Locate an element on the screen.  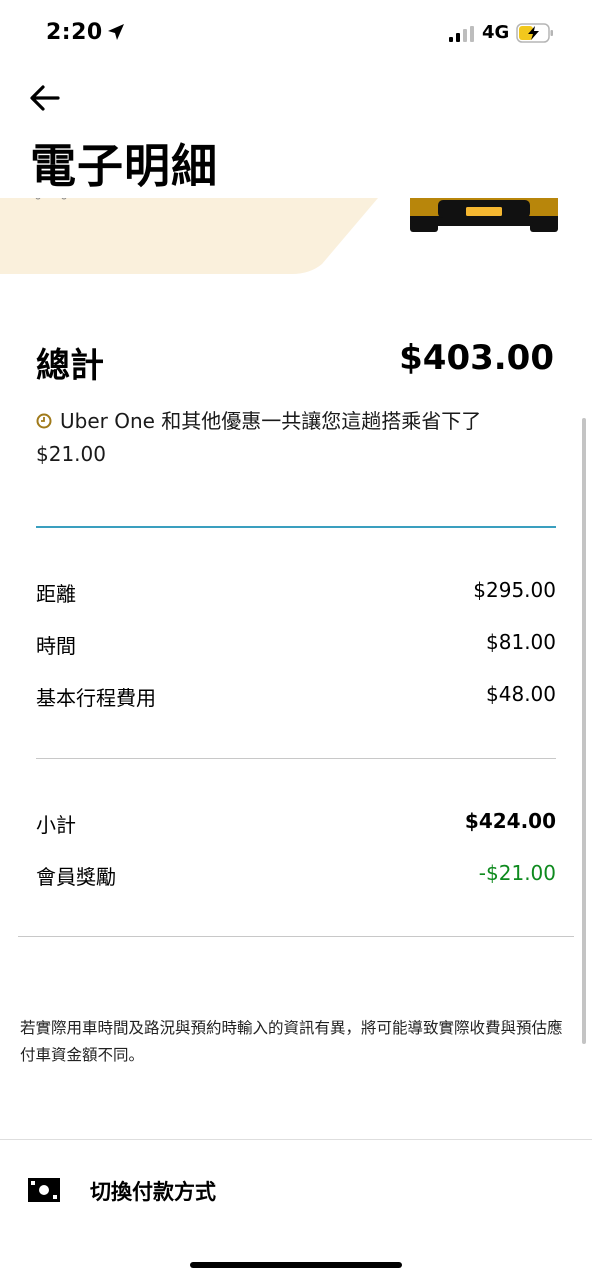
home-indicator is located at coordinates (296, 1265).